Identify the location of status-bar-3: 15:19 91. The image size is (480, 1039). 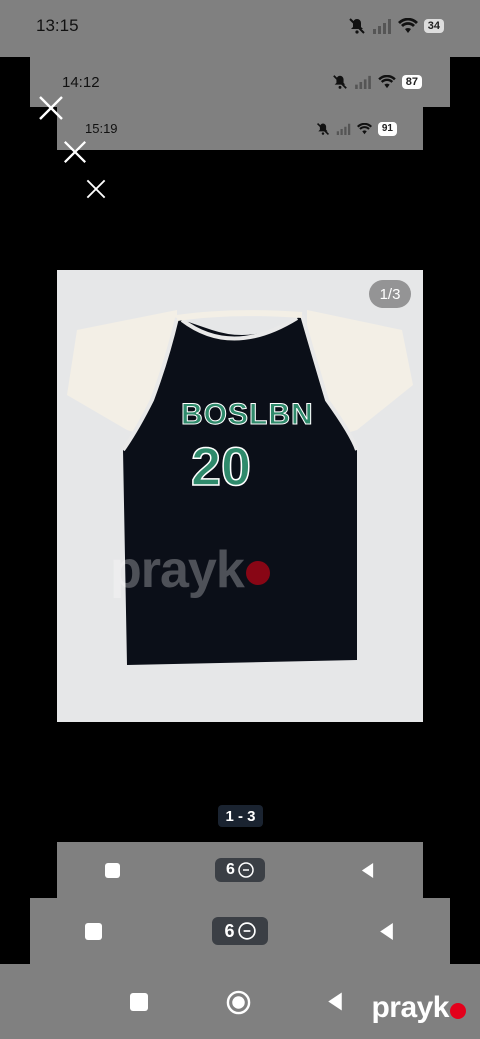
(240, 128).